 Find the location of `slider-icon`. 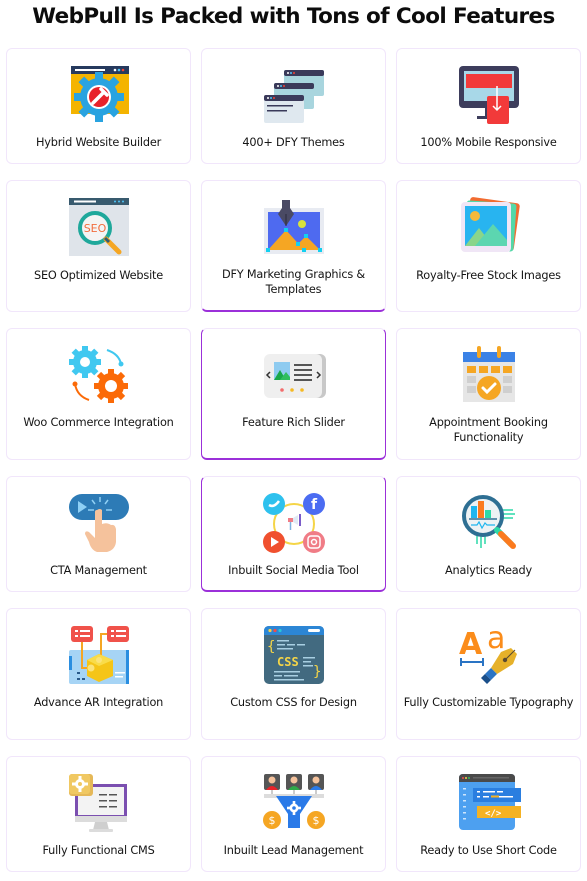

slider-icon is located at coordinates (294, 375).